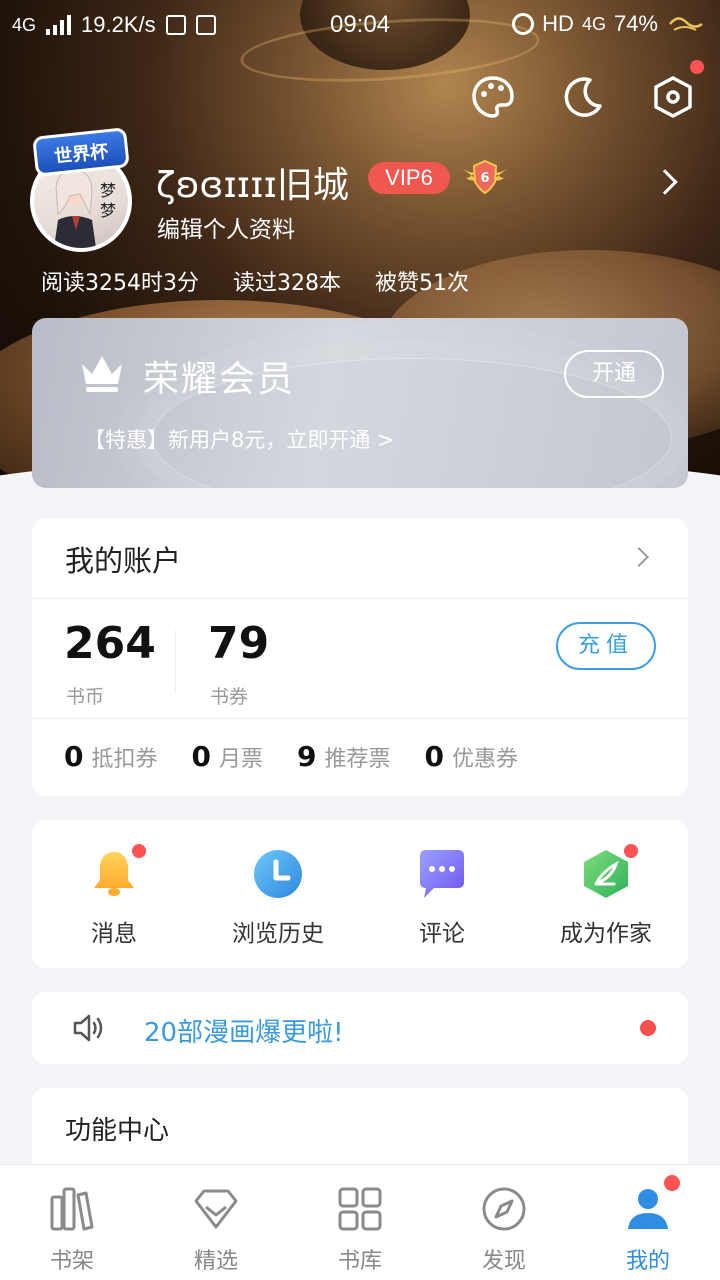 Image resolution: width=720 pixels, height=1280 pixels. I want to click on vertical-divider, so click(175, 661).